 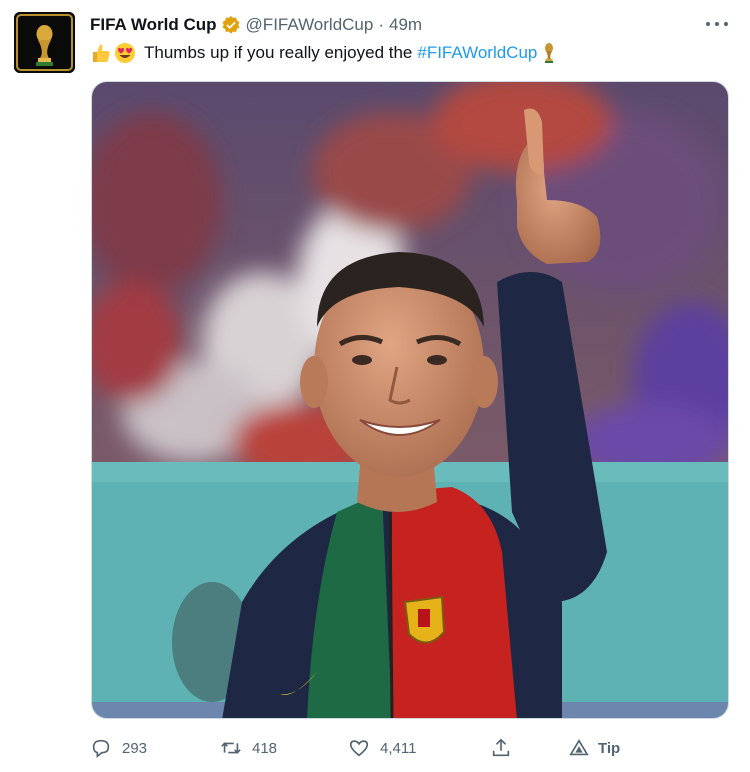 I want to click on avatar, so click(x=44, y=42).